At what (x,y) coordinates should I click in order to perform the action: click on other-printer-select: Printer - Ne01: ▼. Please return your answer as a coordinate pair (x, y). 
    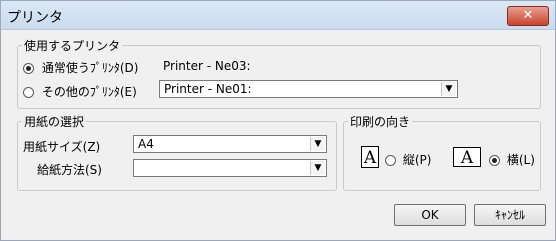
    Looking at the image, I should click on (308, 89).